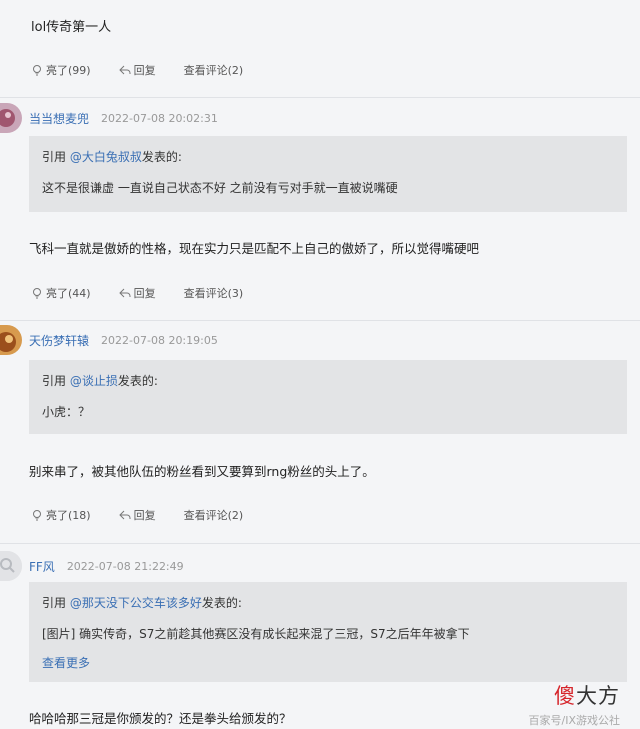  I want to click on post-header: 天伤梦轩辕 2022-07-08 20:19:05, so click(109, 340).